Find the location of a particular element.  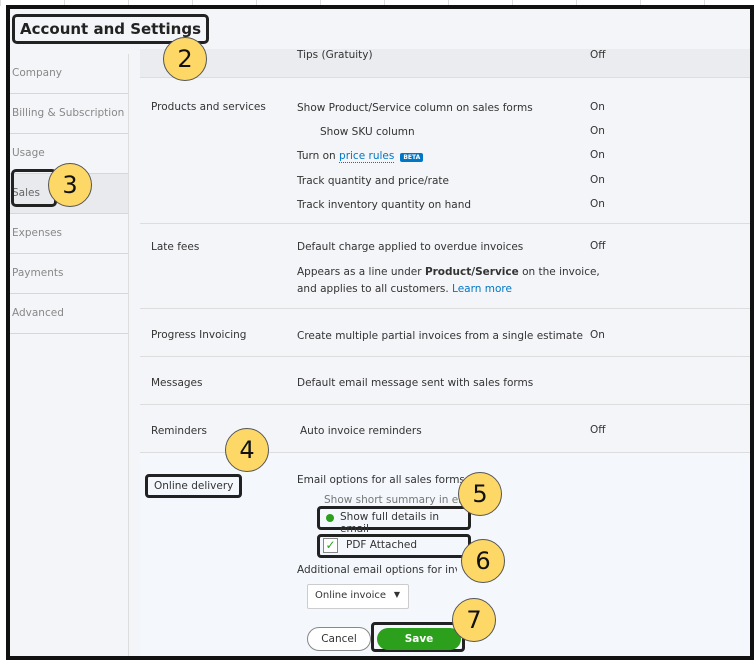

pdf-attached-checkbox: ✓ PDF Attached is located at coordinates (394, 546).